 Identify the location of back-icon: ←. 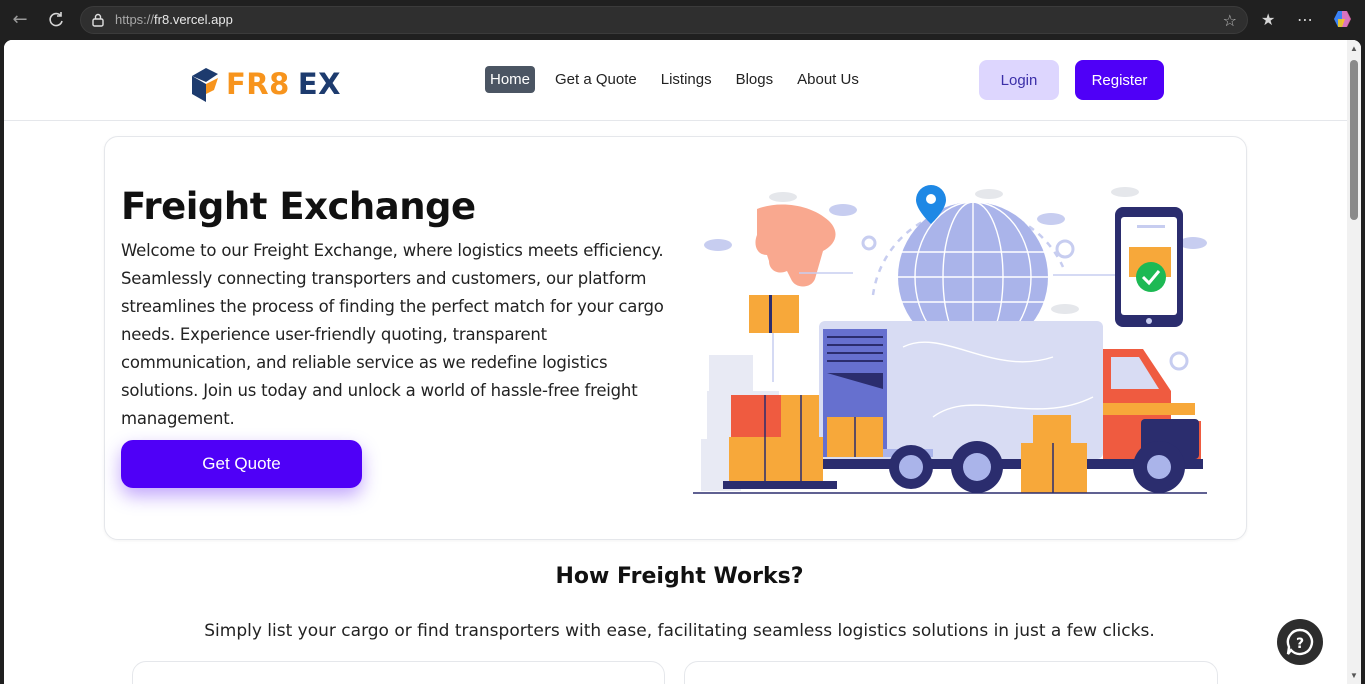
(20, 20).